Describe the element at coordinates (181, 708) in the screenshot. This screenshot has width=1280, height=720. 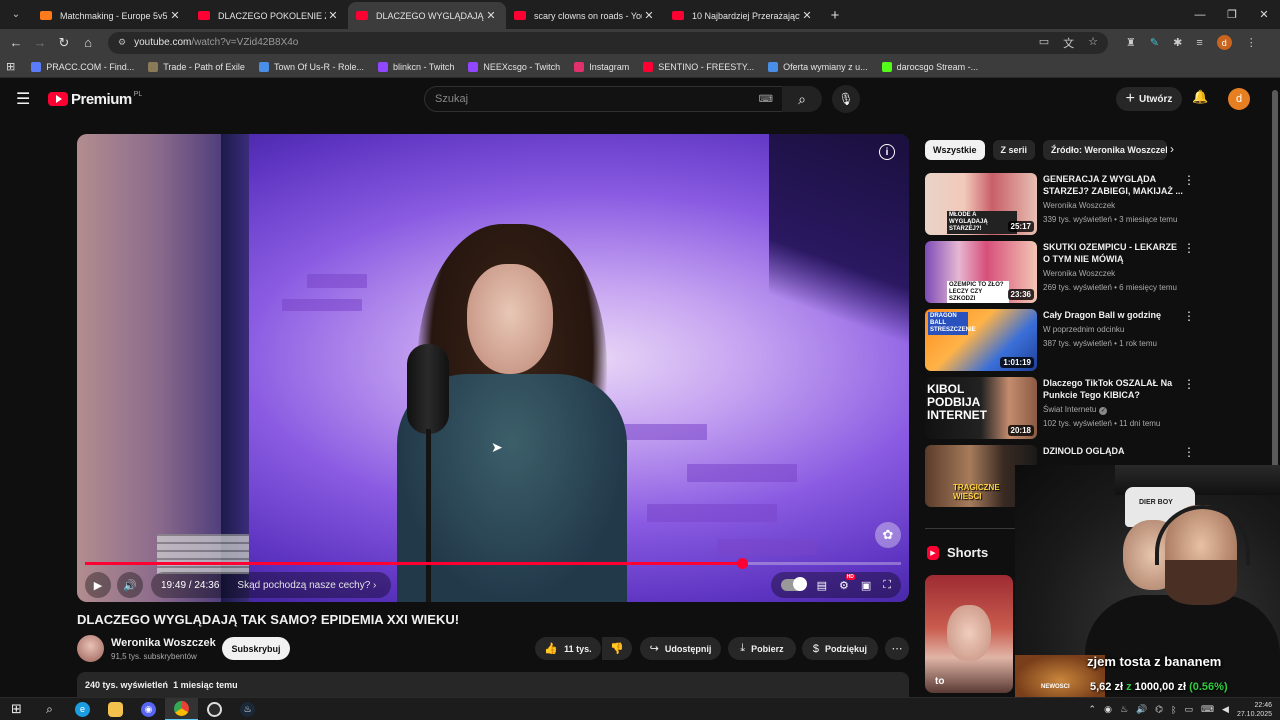
I see `chrome-icon` at that location.